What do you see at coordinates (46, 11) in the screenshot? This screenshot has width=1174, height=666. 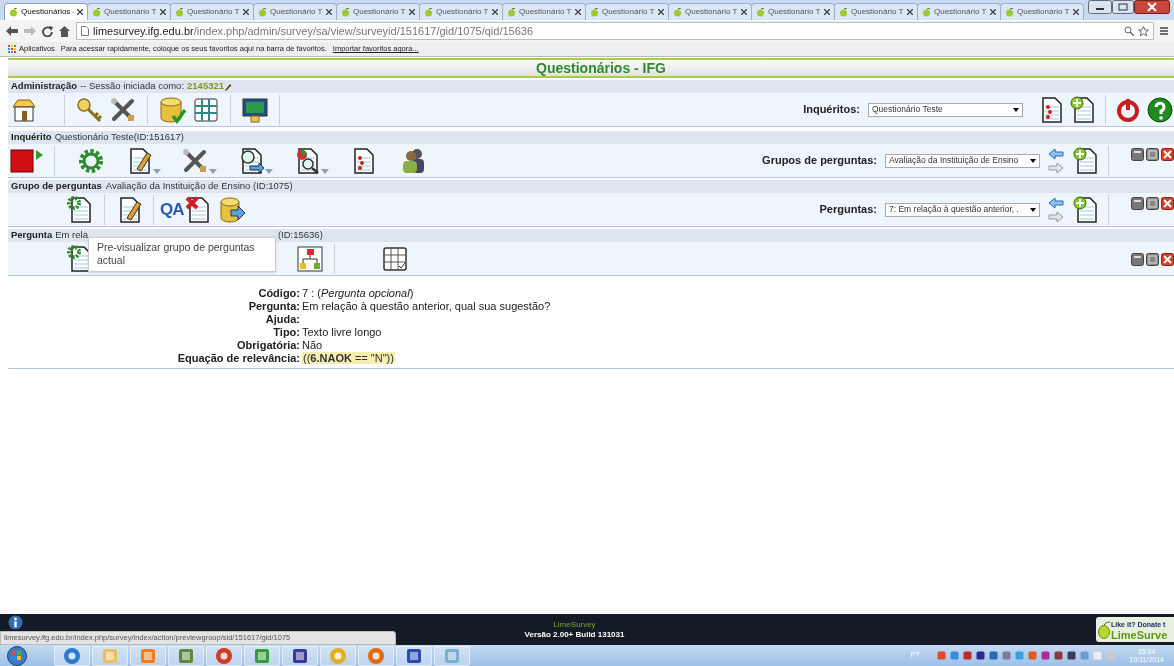 I see `browser-tab: Questionários -` at bounding box center [46, 11].